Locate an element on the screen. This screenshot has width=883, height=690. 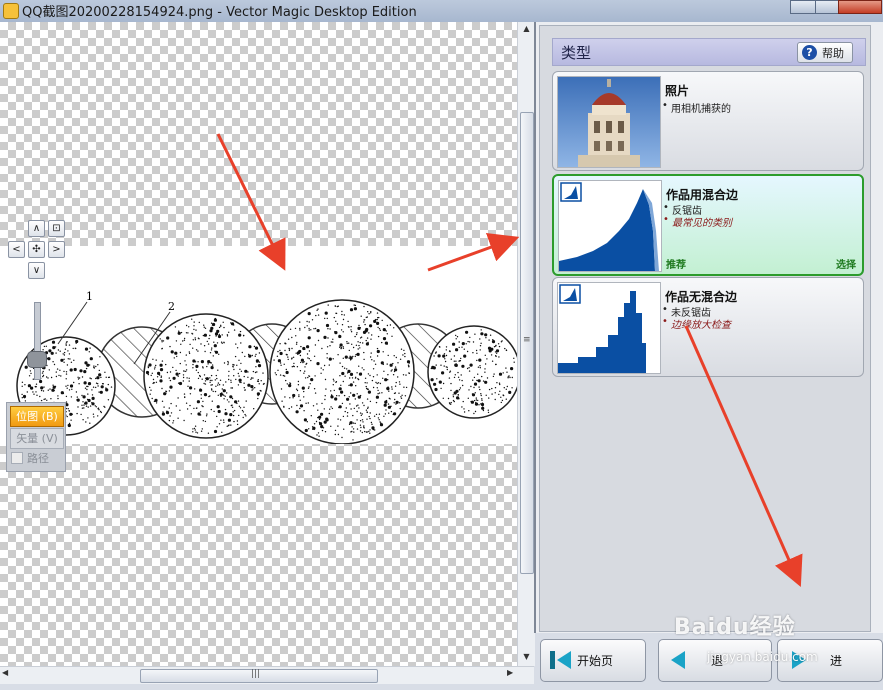
horizontal-scroll-thumb: ||| is located at coordinates (259, 676).